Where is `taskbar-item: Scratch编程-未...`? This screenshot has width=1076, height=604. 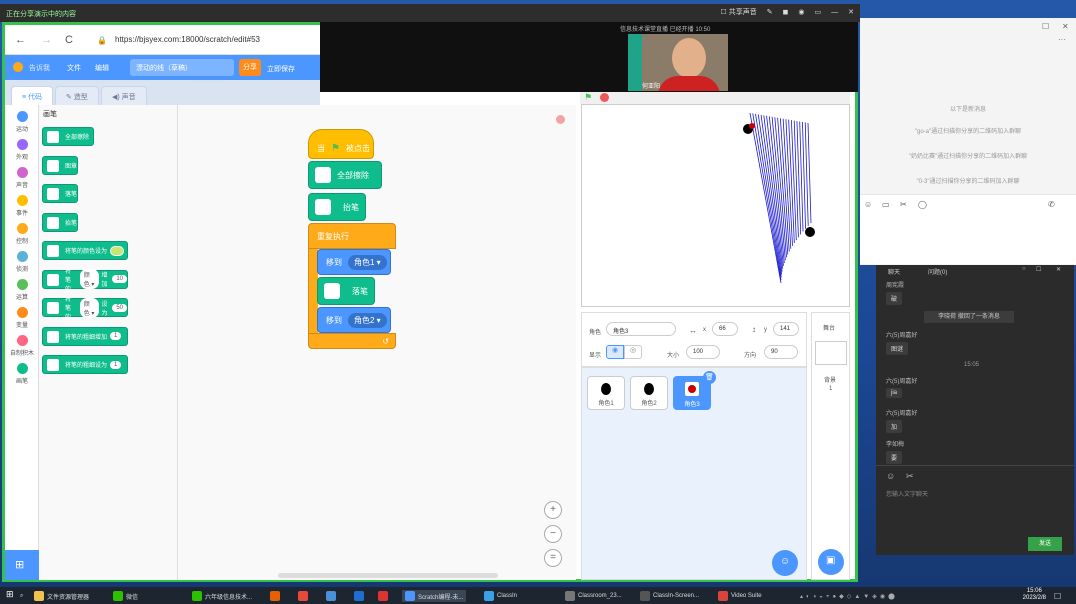
taskbar-item: Scratch编程-未... is located at coordinates (434, 596).